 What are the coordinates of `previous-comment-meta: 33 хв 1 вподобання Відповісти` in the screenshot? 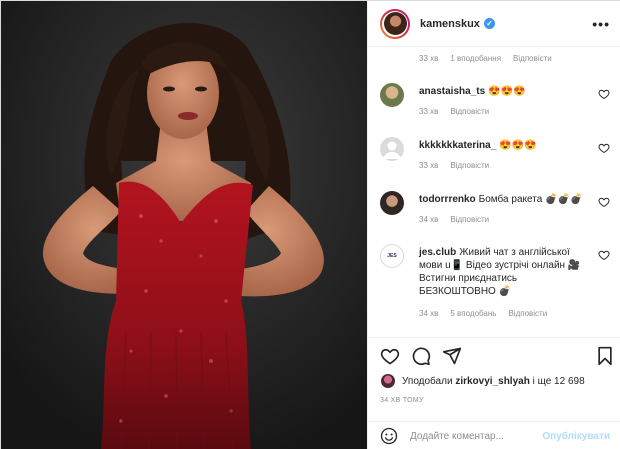 It's located at (485, 58).